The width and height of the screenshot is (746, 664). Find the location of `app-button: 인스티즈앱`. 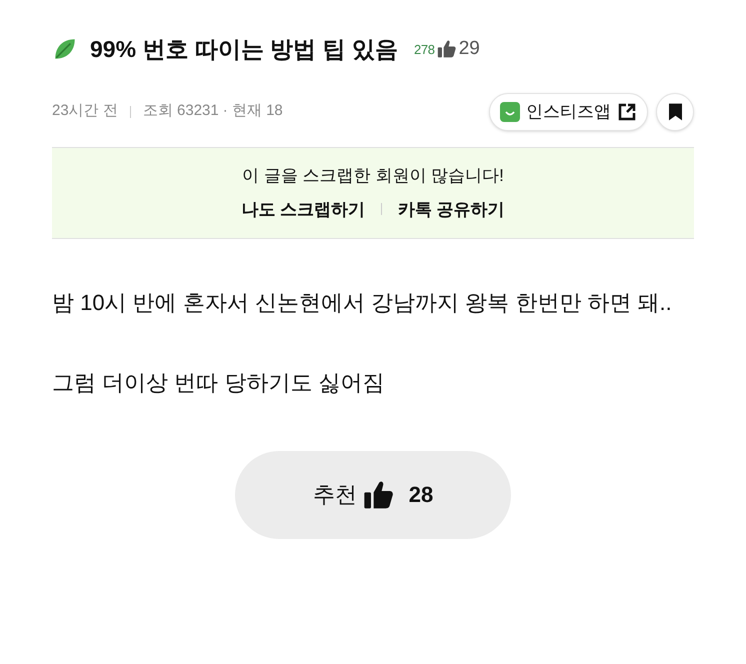

app-button: 인스티즈앱 is located at coordinates (568, 111).